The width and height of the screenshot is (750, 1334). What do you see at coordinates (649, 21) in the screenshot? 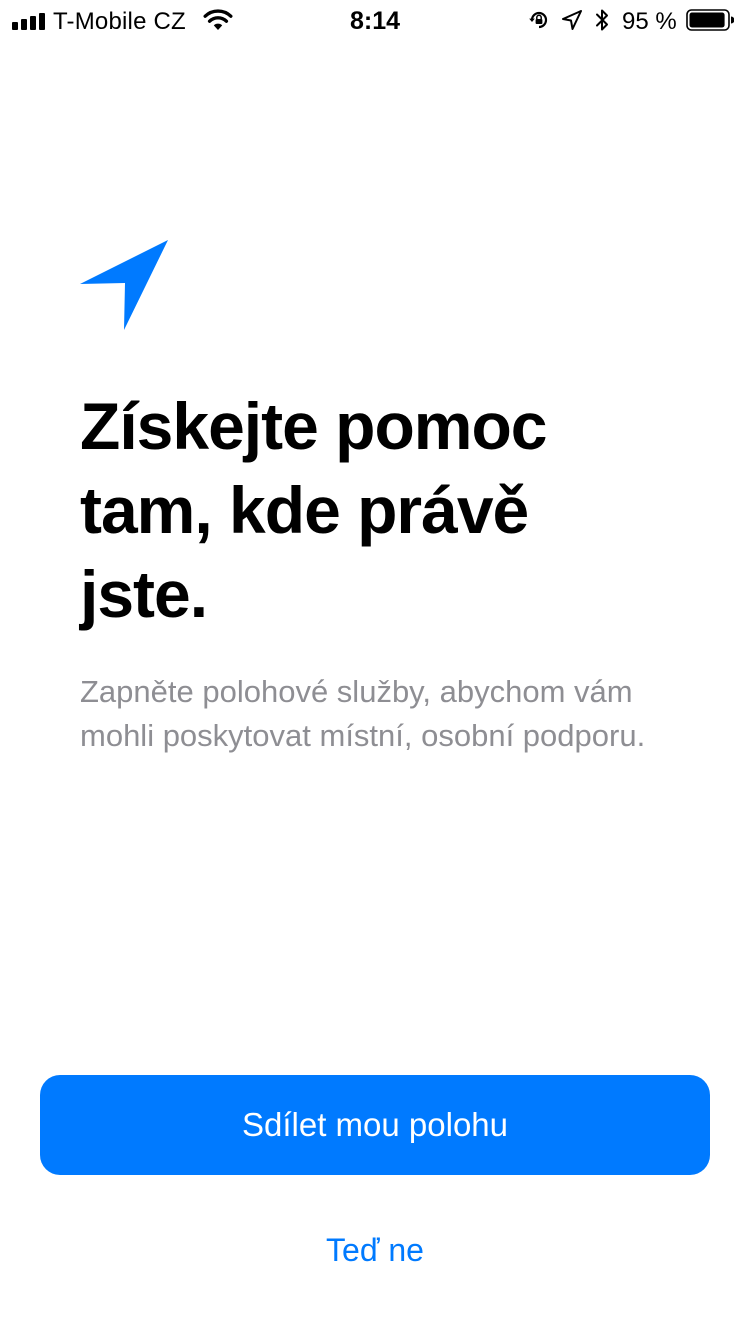
I see `battery-percentage: 95 %` at bounding box center [649, 21].